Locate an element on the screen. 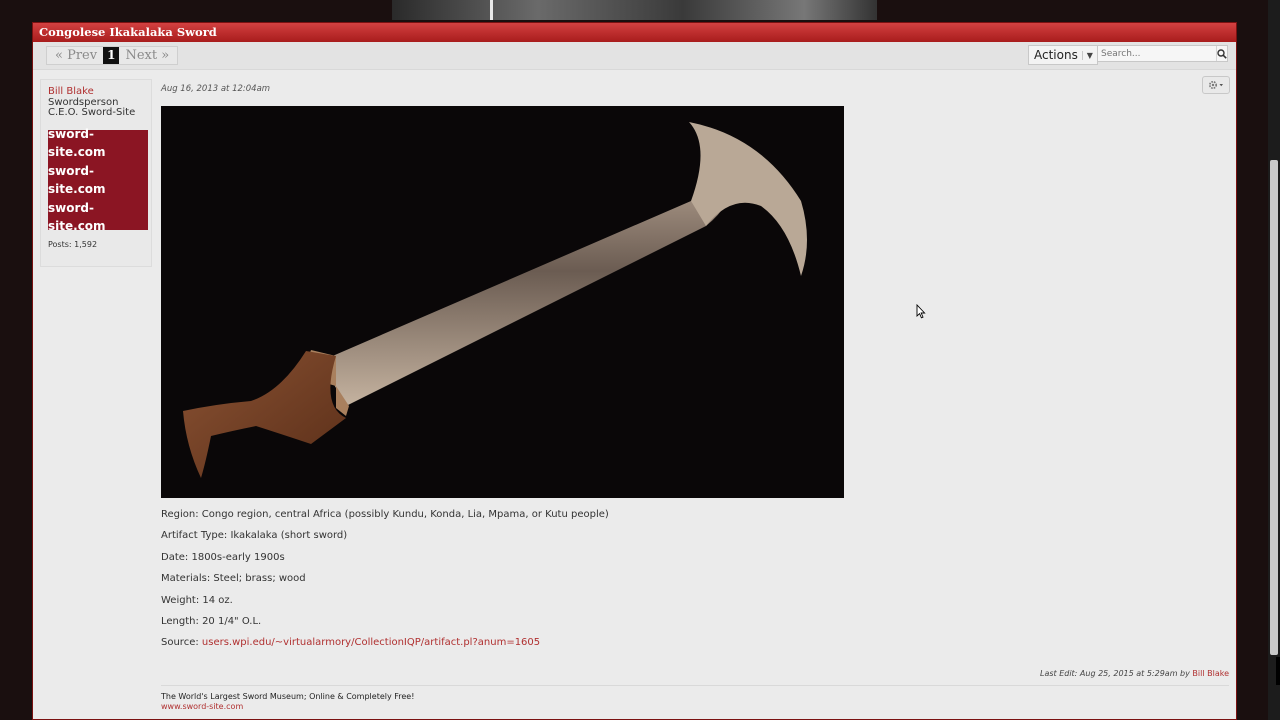 The height and width of the screenshot is (720, 1280). field-artifact-type: Artifact Type: Ikakalaka (short sword) is located at coordinates (385, 540).